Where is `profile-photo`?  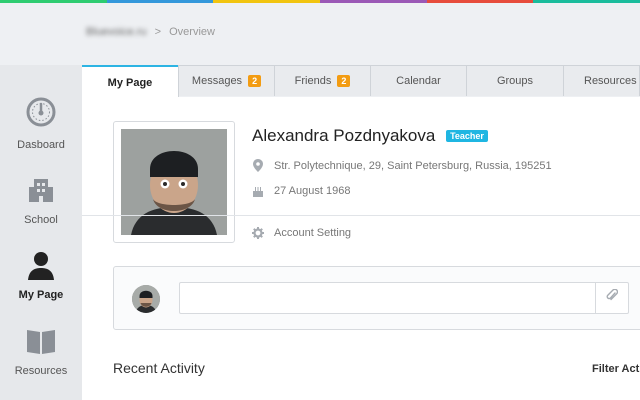
profile-photo is located at coordinates (174, 182).